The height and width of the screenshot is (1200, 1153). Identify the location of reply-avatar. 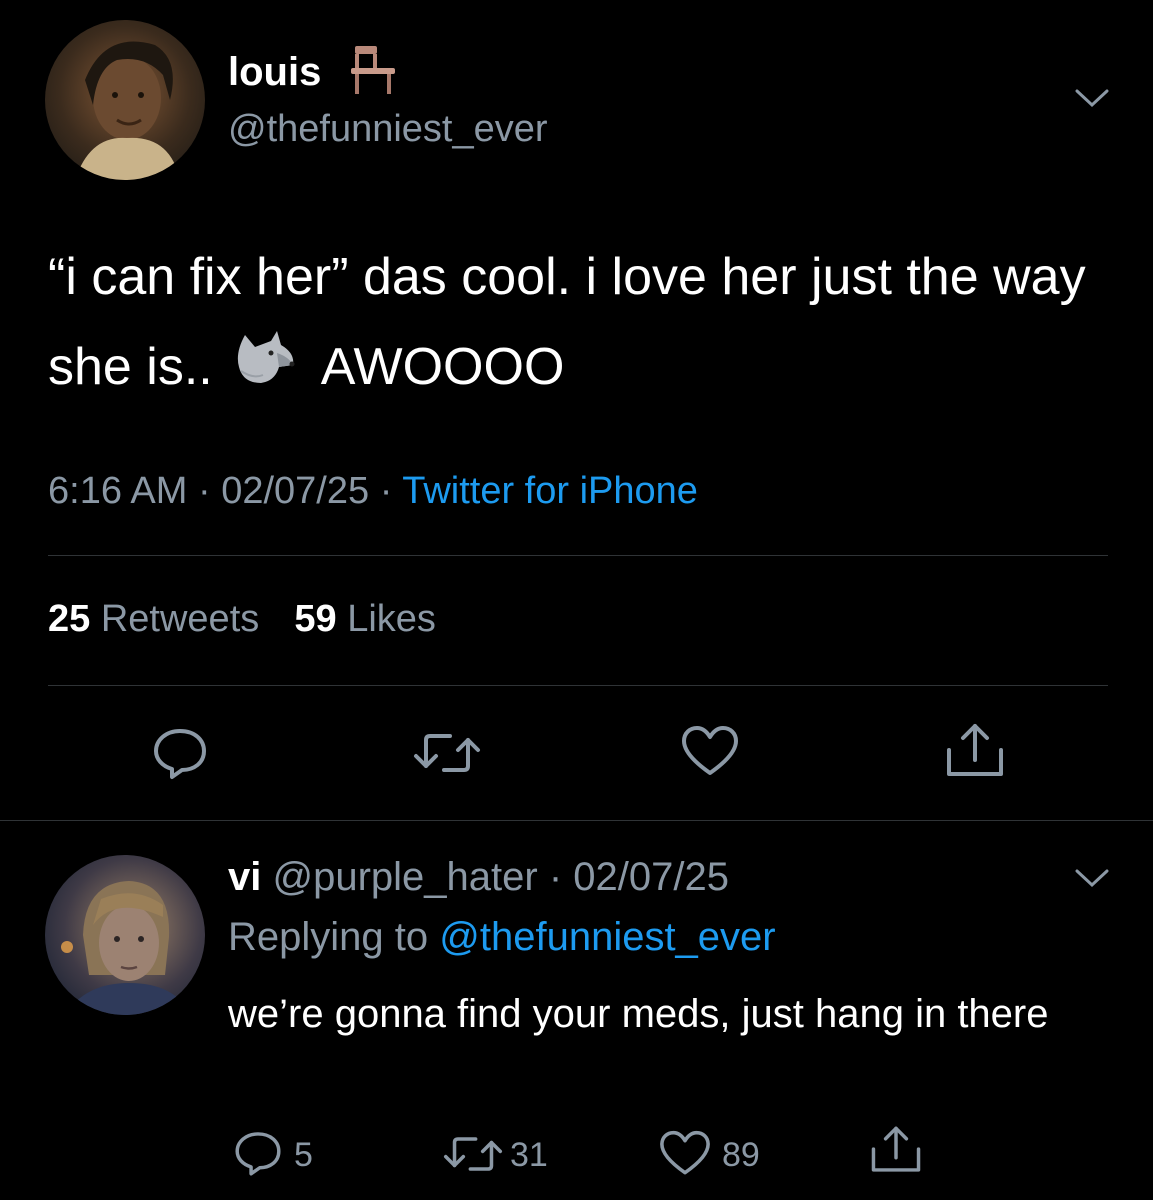
(125, 935).